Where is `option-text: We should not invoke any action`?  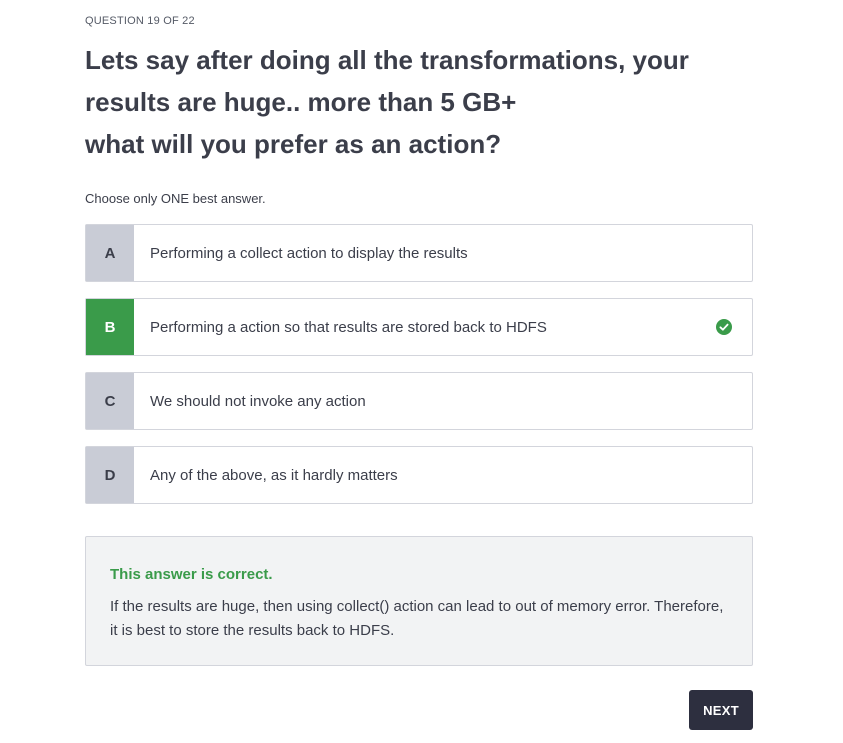 option-text: We should not invoke any action is located at coordinates (258, 401).